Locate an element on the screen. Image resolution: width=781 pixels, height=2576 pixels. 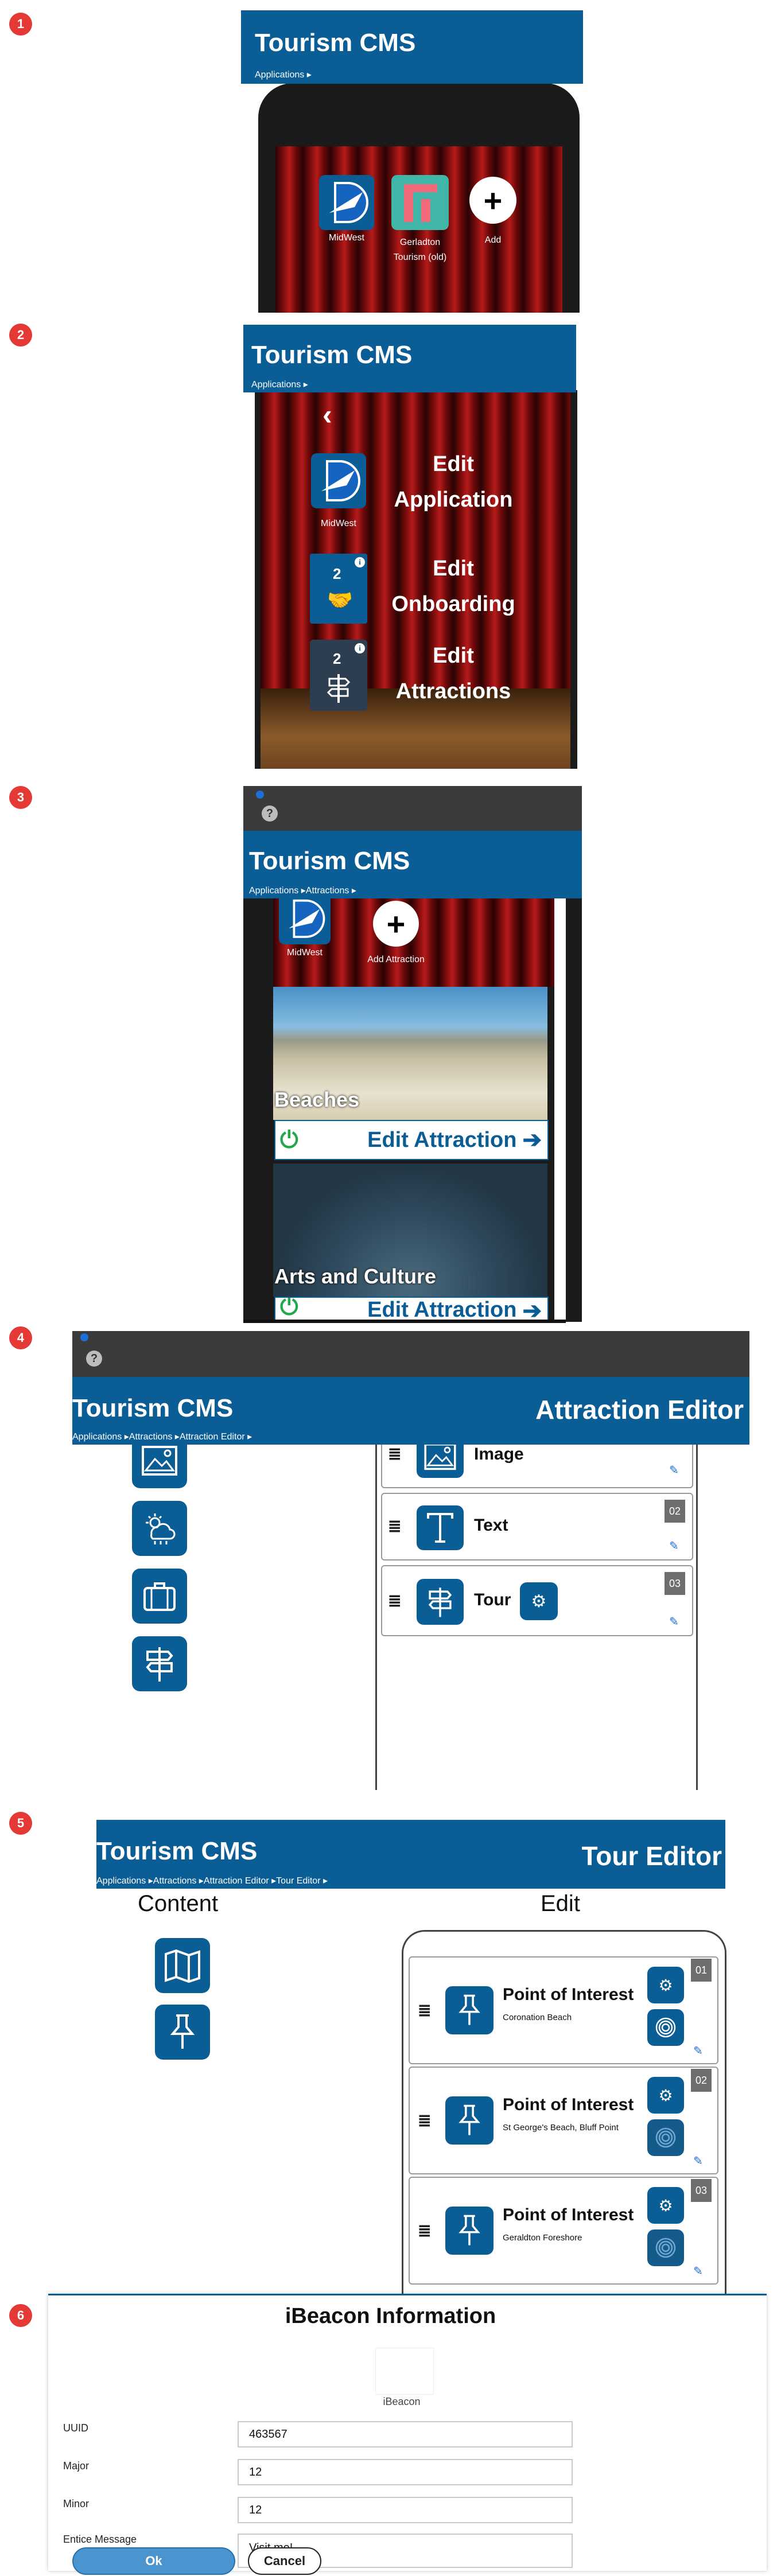
step-badge-2: 2 is located at coordinates (20, 335).